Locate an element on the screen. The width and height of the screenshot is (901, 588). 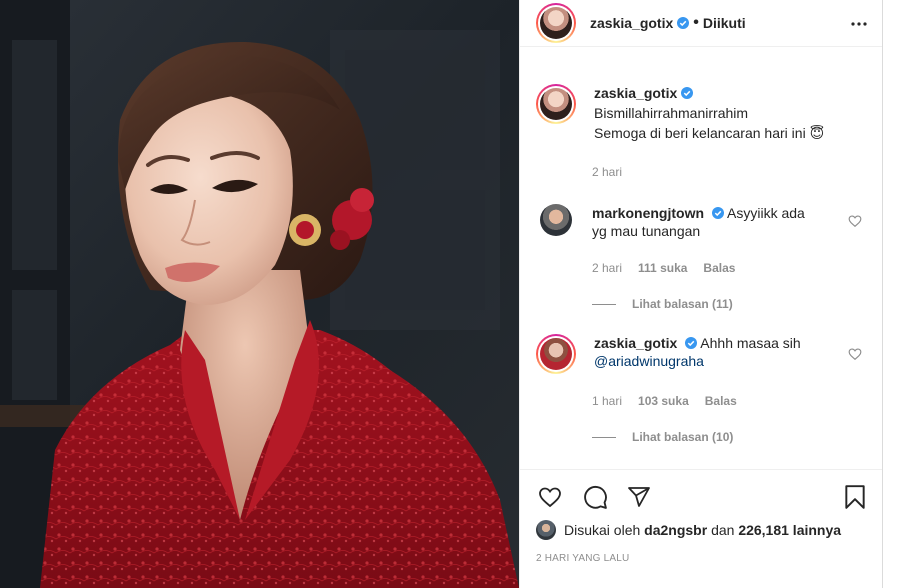
view-replies-button: Lihat balasan (10) is located at coordinates (662, 437).